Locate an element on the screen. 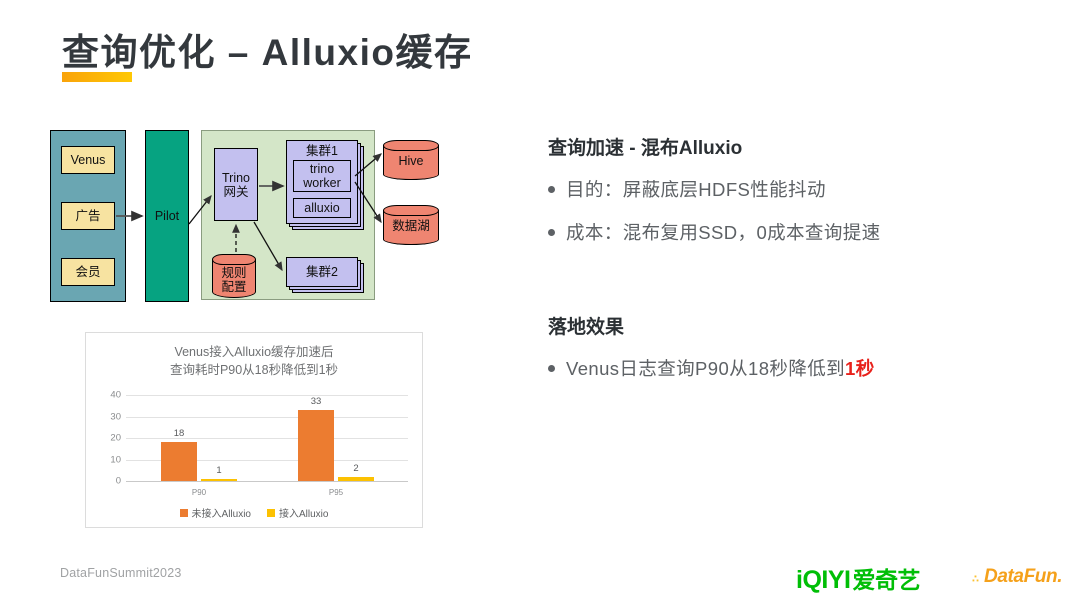 This screenshot has height=608, width=1080. gridline-30: 30 is located at coordinates (259, 416).